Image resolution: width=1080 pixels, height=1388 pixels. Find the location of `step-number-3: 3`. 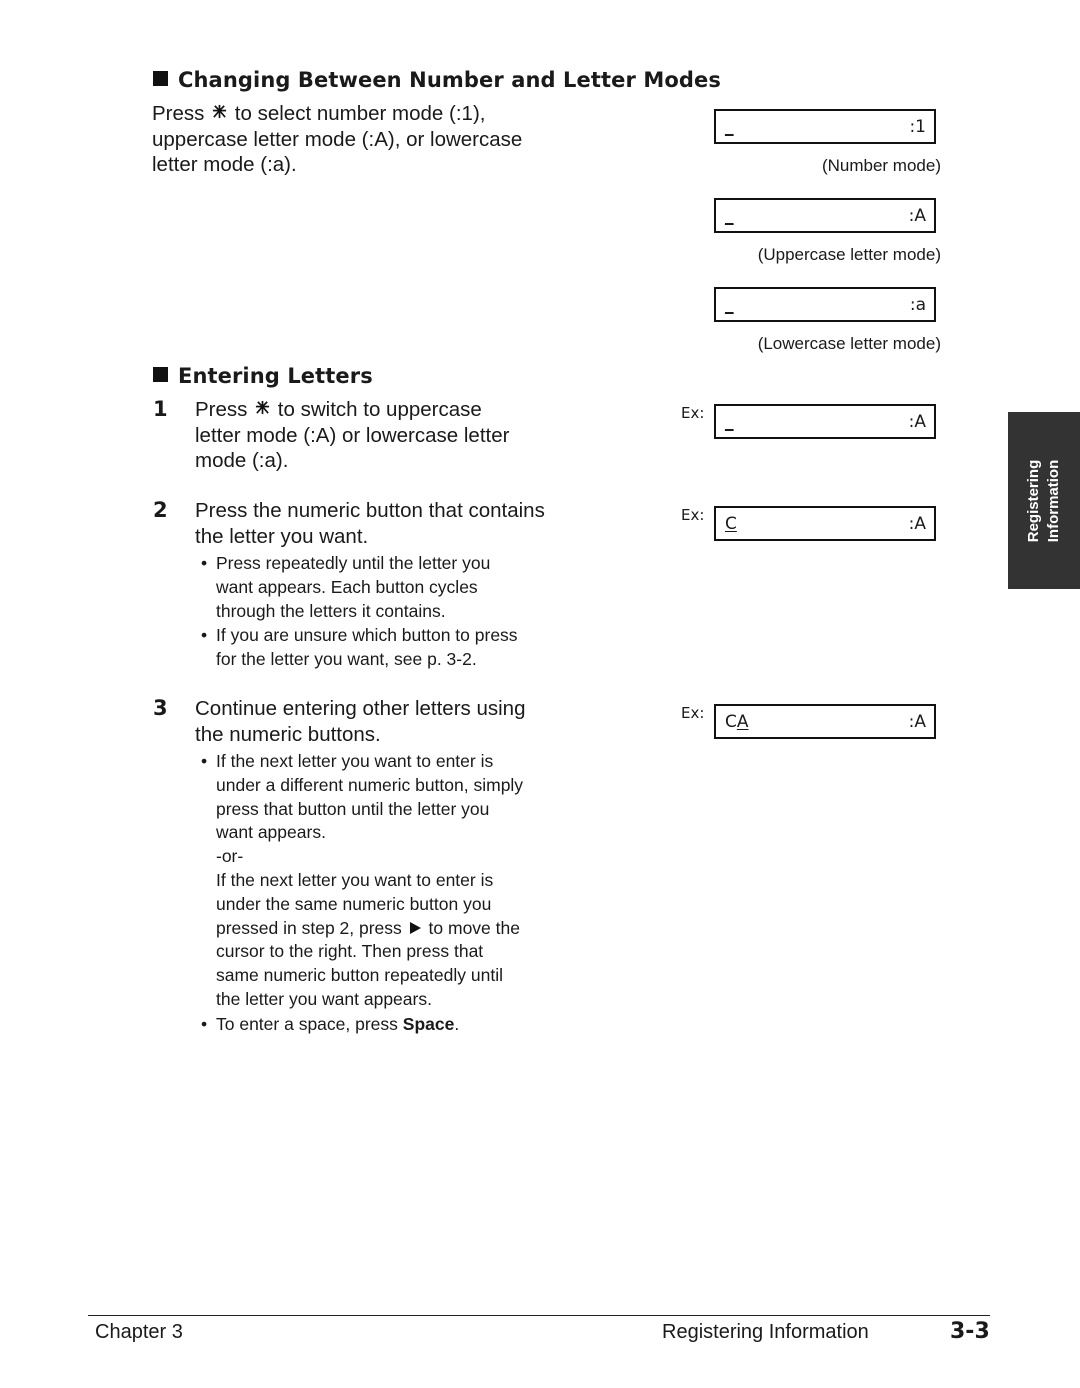

step-number-3: 3 is located at coordinates (160, 708).